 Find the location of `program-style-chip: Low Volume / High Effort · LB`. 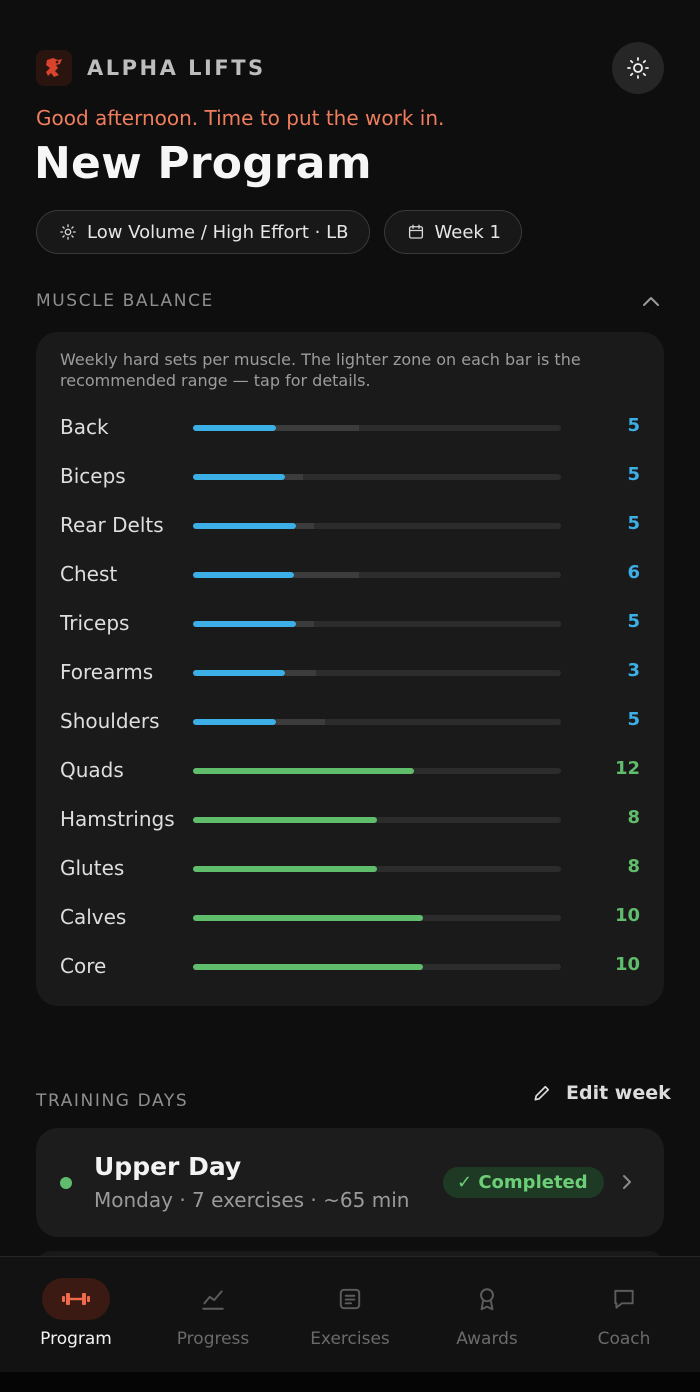

program-style-chip: Low Volume / High Effort · LB is located at coordinates (203, 232).